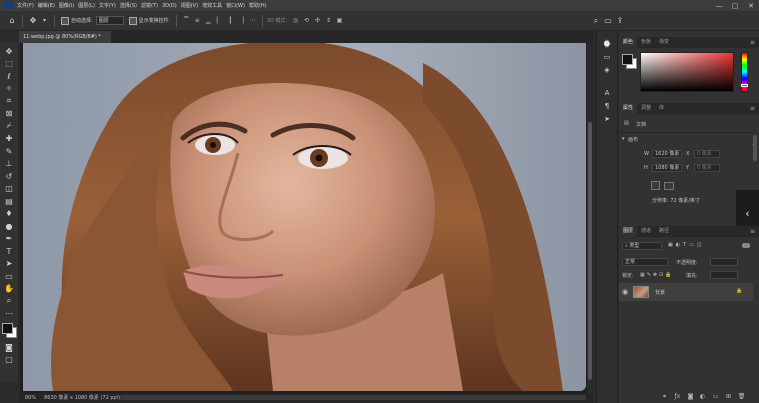 The height and width of the screenshot is (403, 759). Describe the element at coordinates (9, 360) in the screenshot. I see `screen-mode-icon: ▢` at that location.